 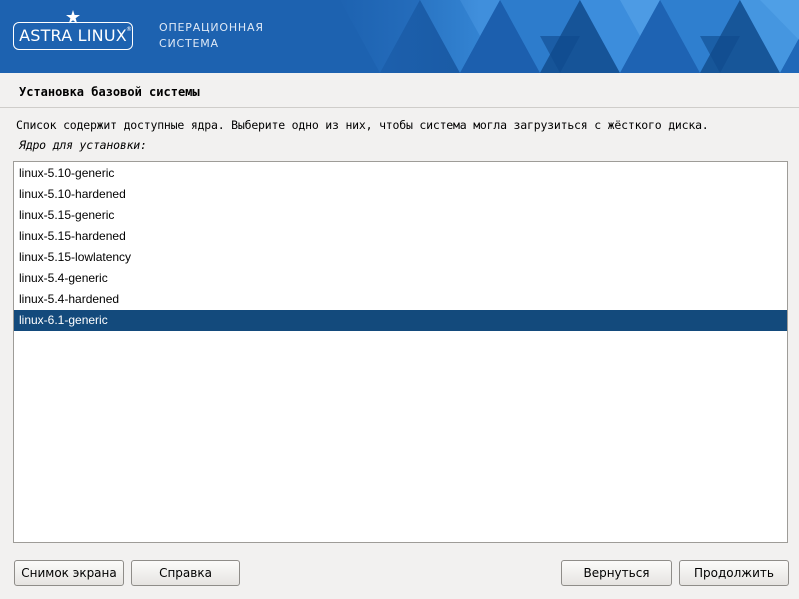 I want to click on kernel-list-item: linux-5.15-hardened, so click(x=400, y=236).